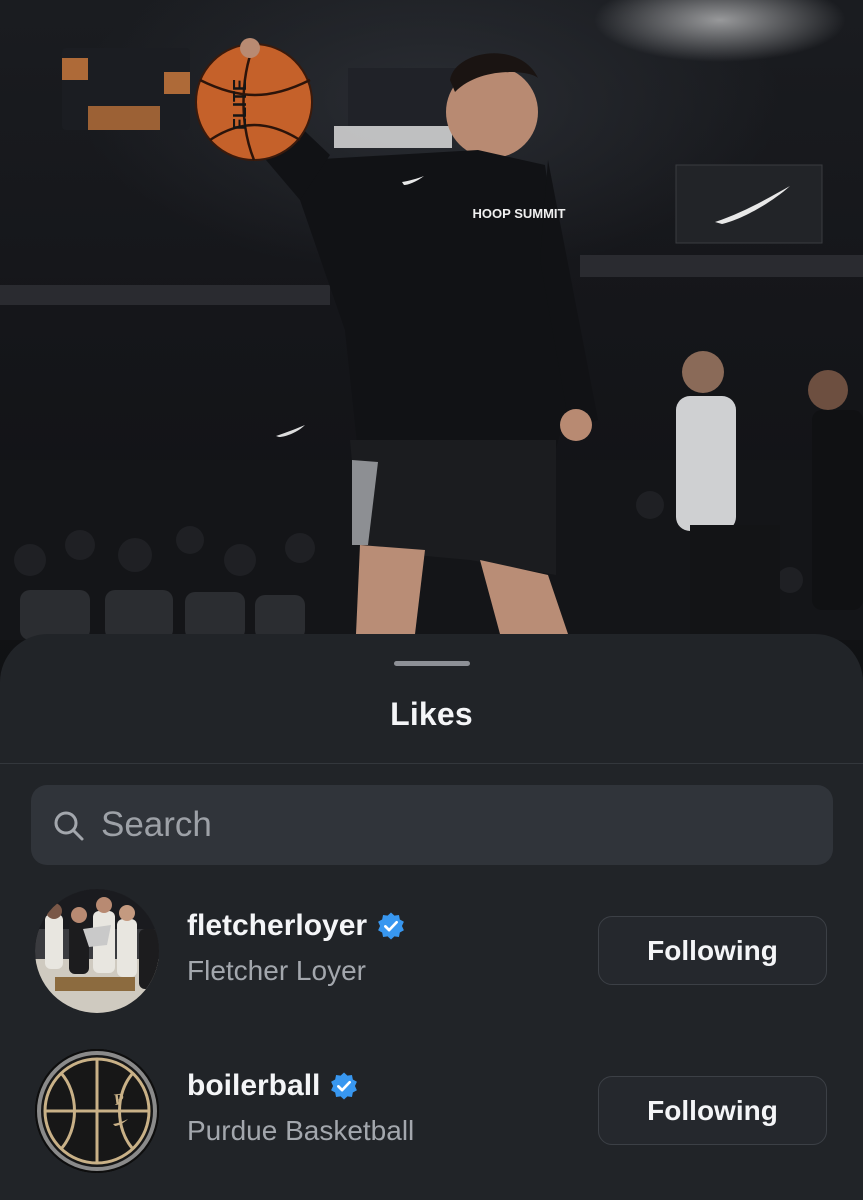  What do you see at coordinates (519, 213) in the screenshot?
I see `shirt-logo-text: HOOP SUMMIT` at bounding box center [519, 213].